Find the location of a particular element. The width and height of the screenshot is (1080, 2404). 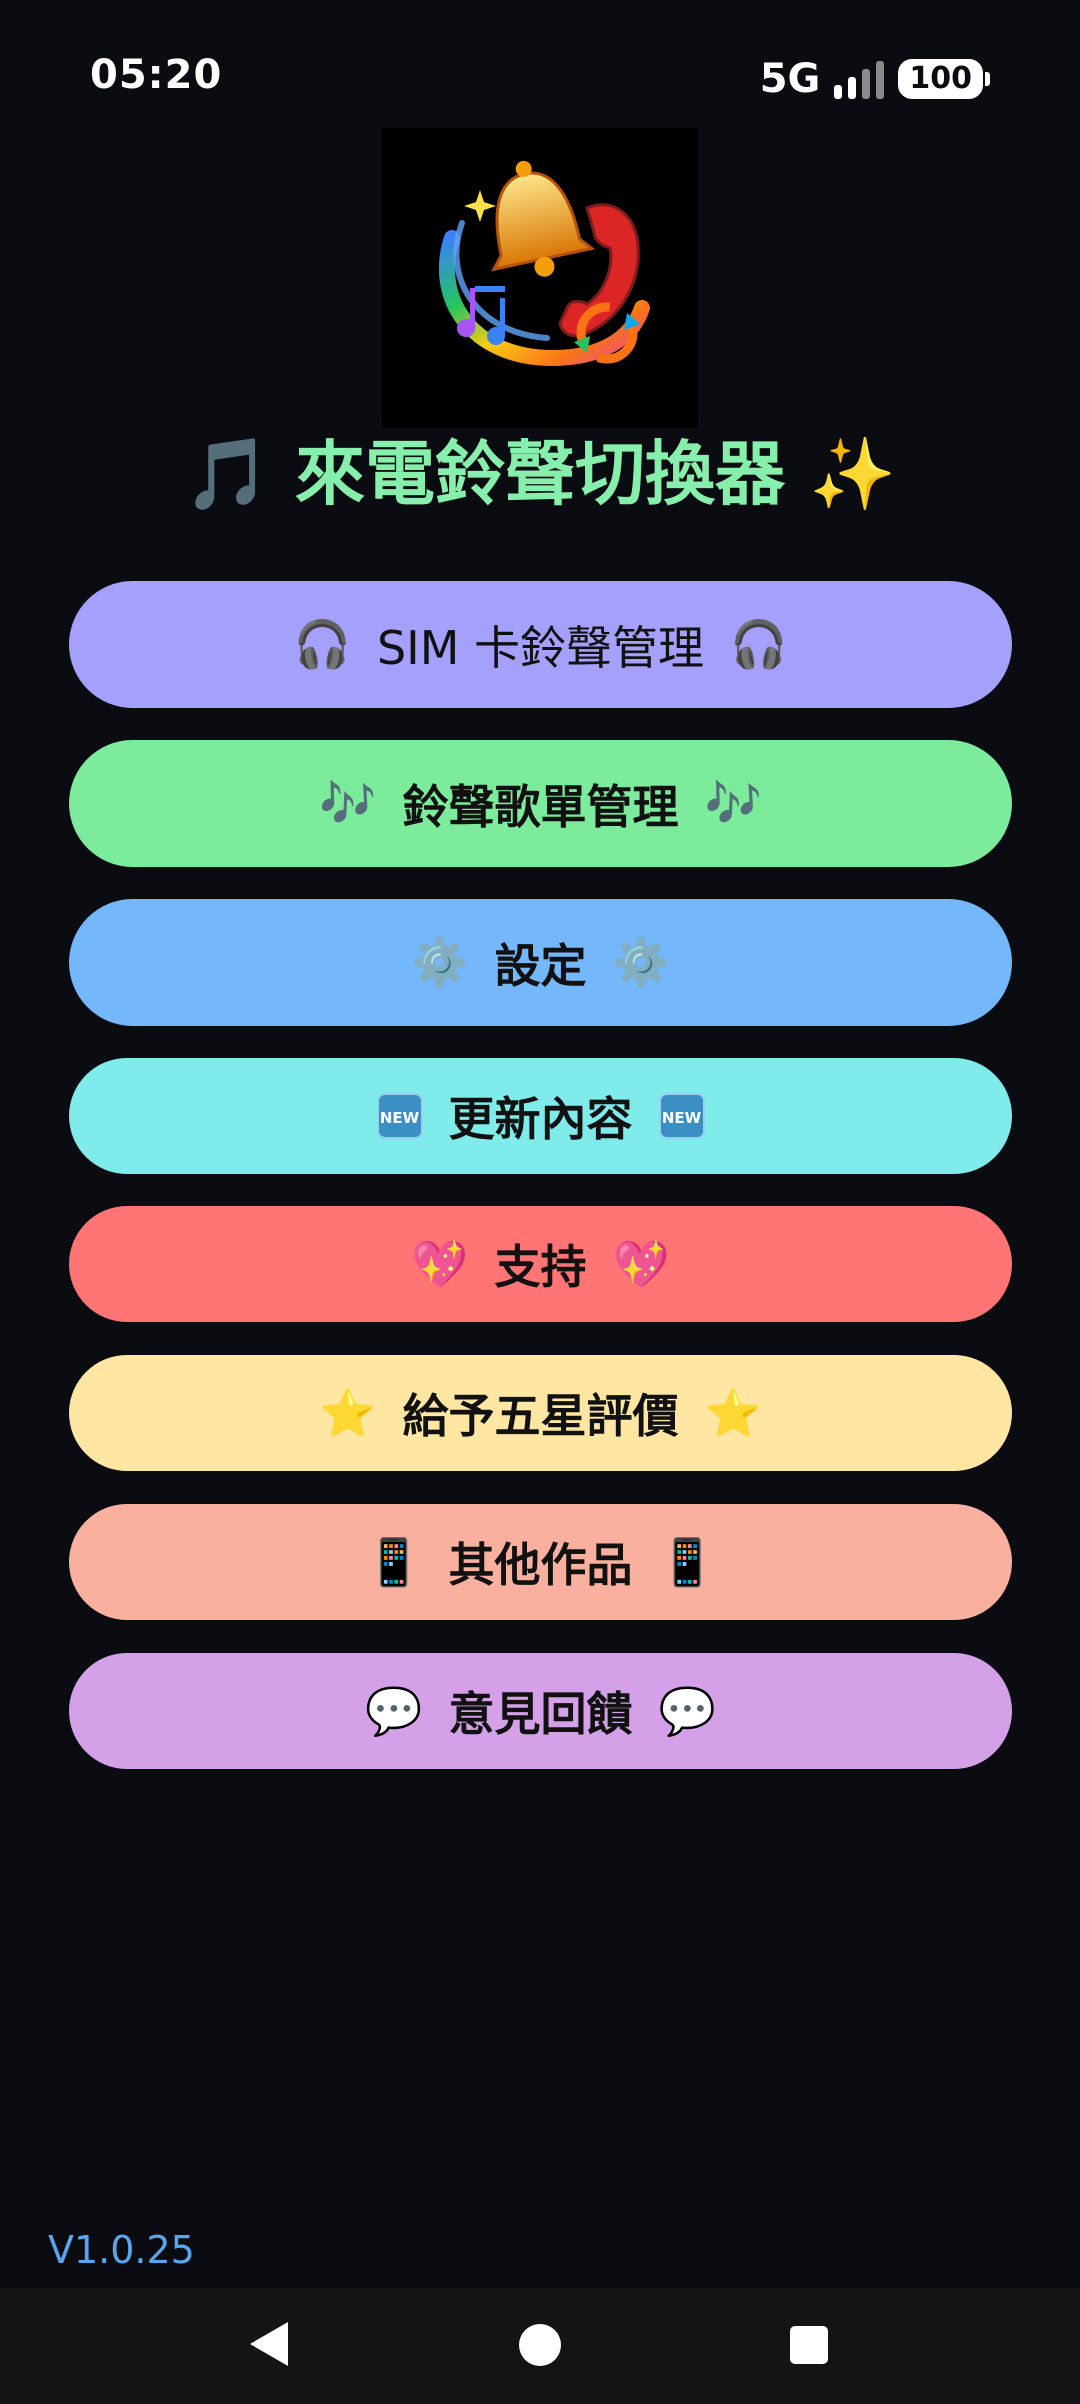

bell-and-phone-icon is located at coordinates (540, 278).